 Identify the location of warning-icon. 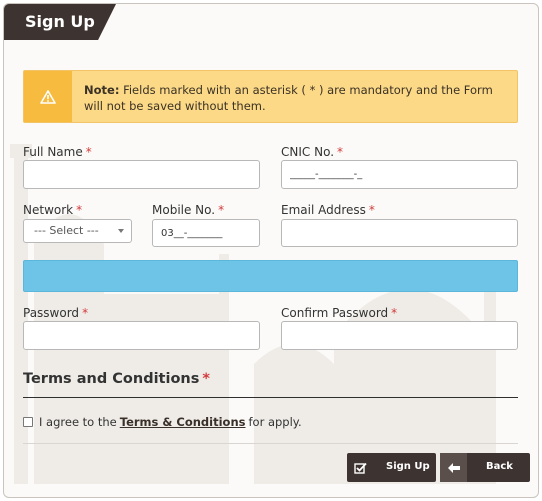
(48, 96).